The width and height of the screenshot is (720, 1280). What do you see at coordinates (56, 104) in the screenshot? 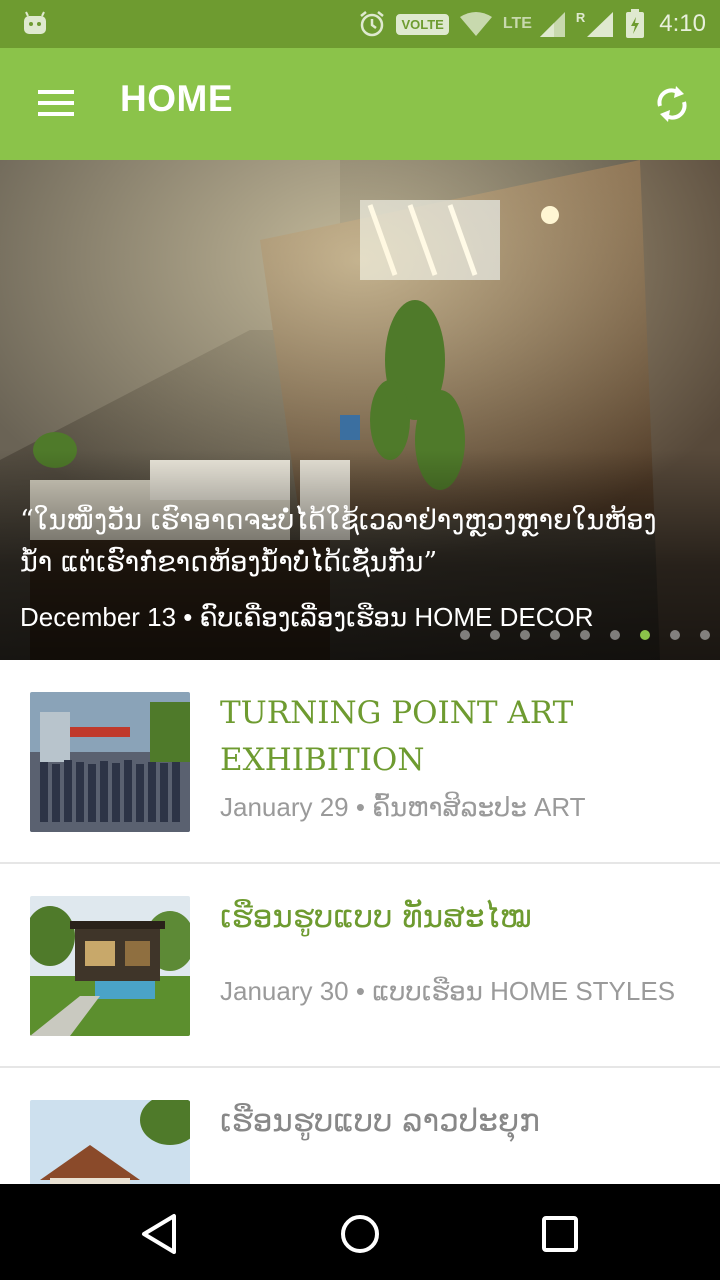
I see `hamburger-menu-icon` at bounding box center [56, 104].